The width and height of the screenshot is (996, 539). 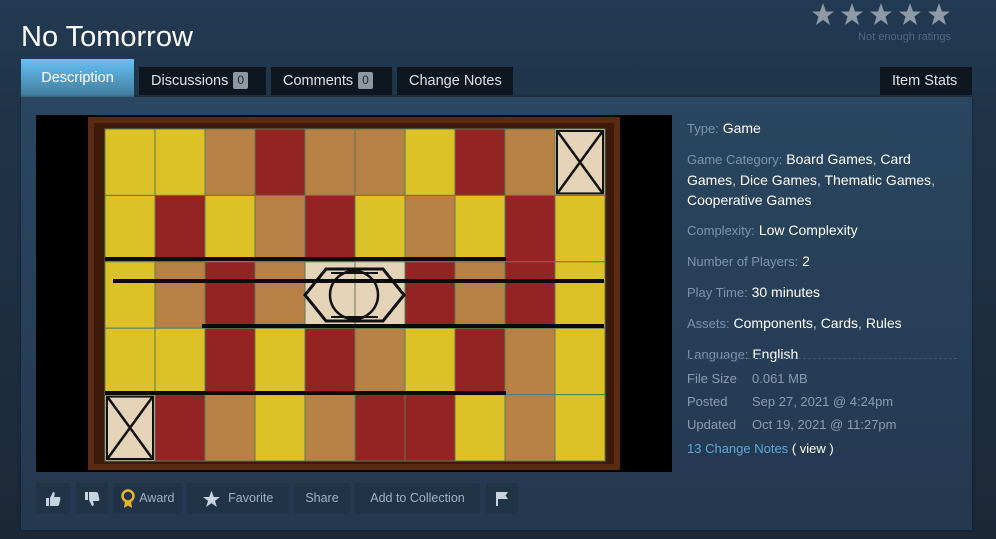 I want to click on rating-note: Not enough ratings, so click(x=904, y=37).